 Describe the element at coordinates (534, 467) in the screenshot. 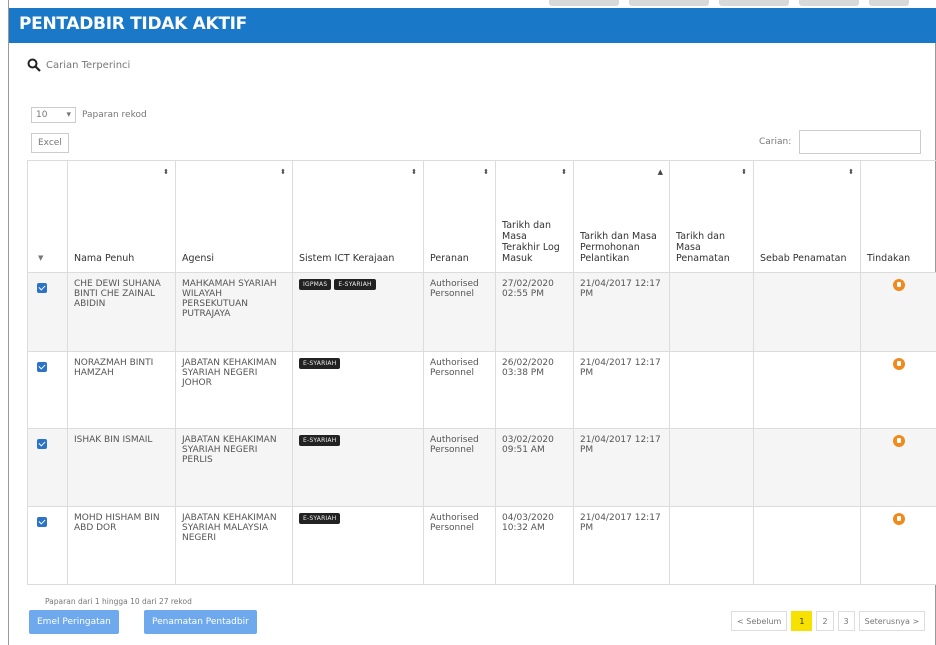

I see `cell-log: 03/02/2020 09:51 AM` at that location.